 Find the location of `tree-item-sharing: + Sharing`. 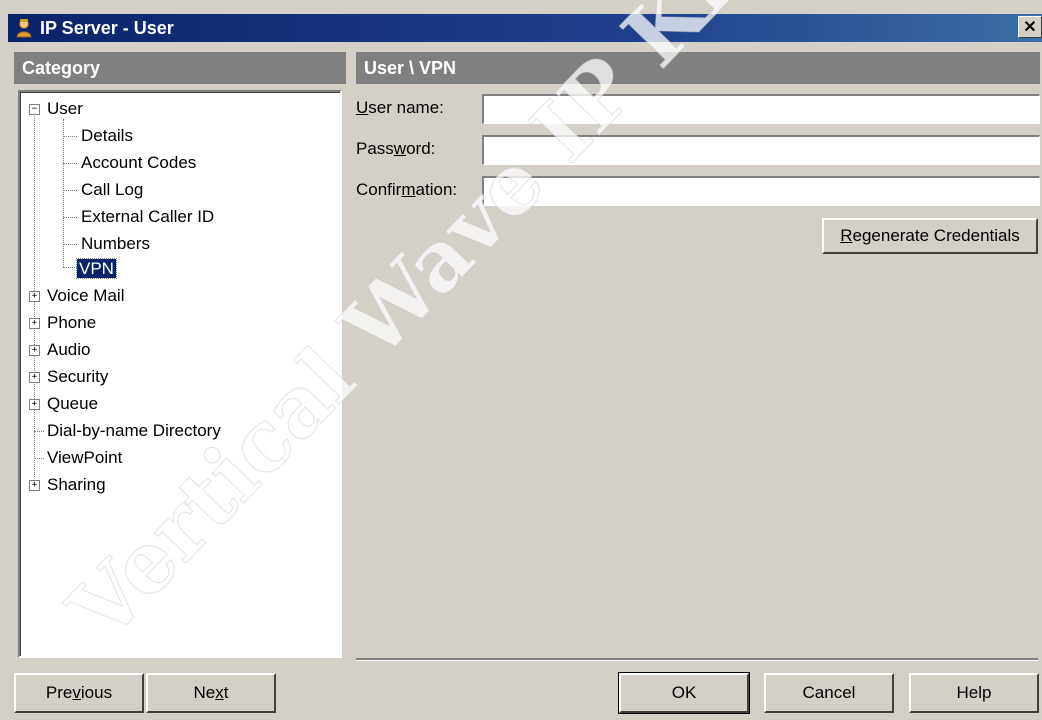

tree-item-sharing: + Sharing is located at coordinates (68, 485).